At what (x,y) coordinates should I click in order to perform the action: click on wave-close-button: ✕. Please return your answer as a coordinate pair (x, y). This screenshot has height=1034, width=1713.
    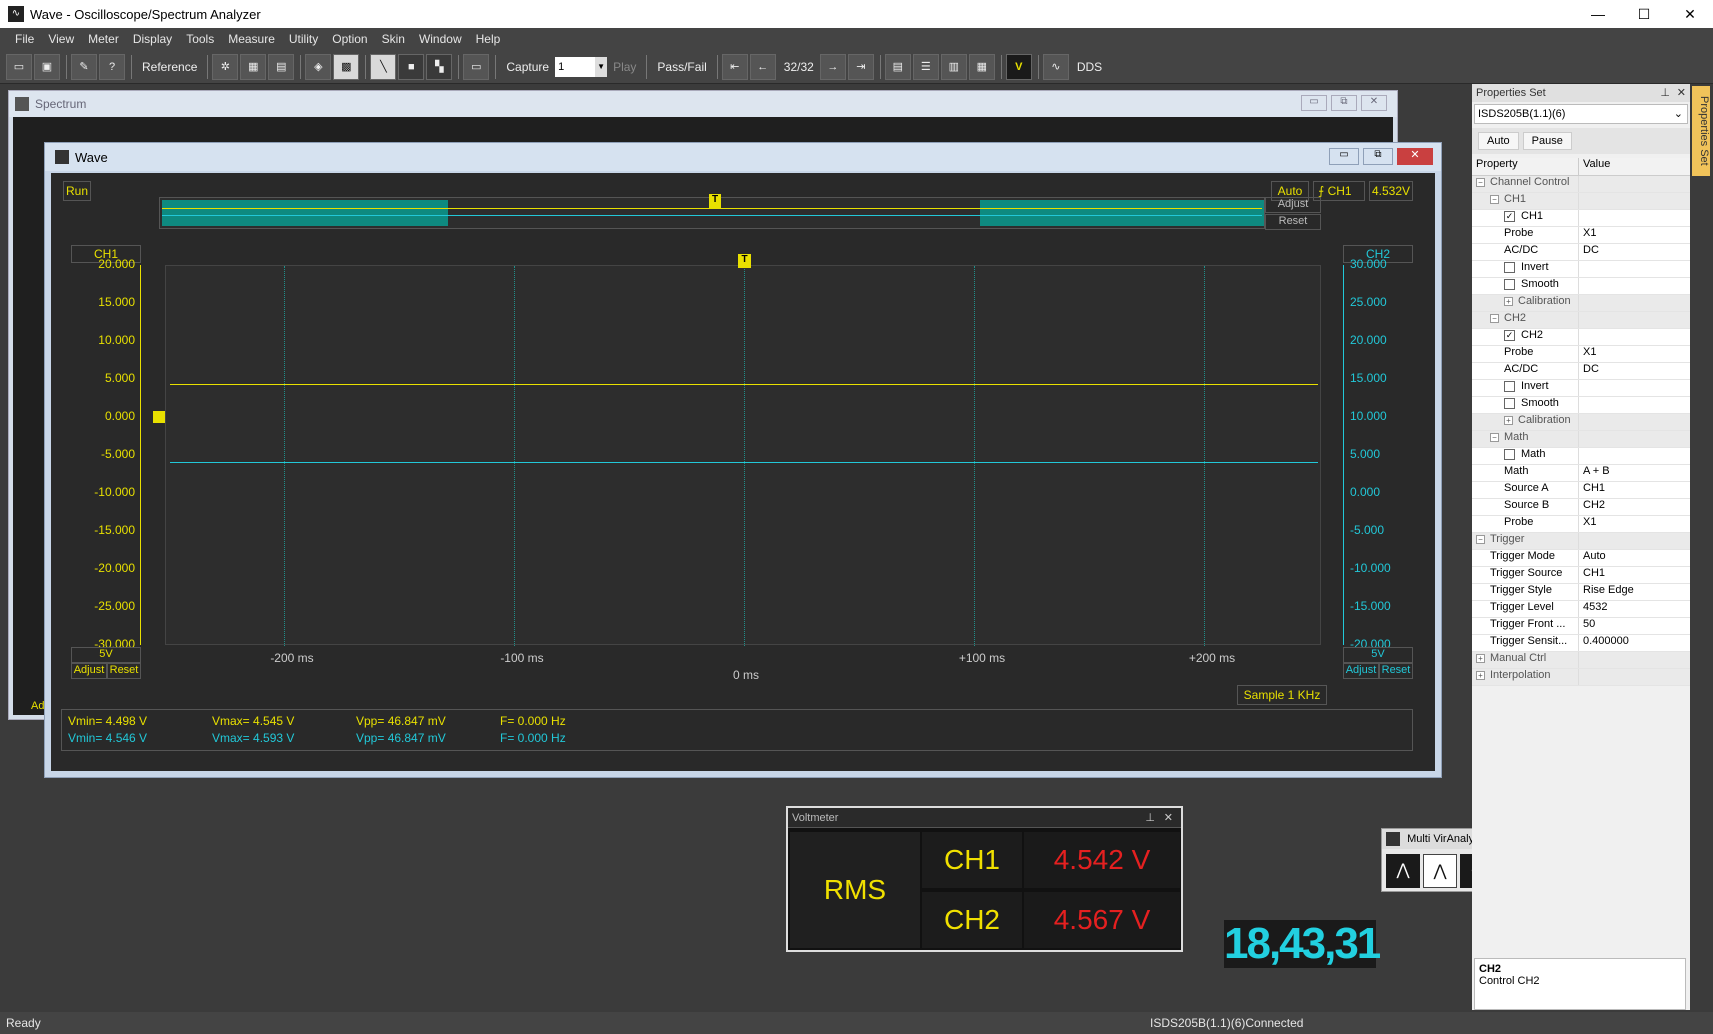
    Looking at the image, I should click on (1415, 156).